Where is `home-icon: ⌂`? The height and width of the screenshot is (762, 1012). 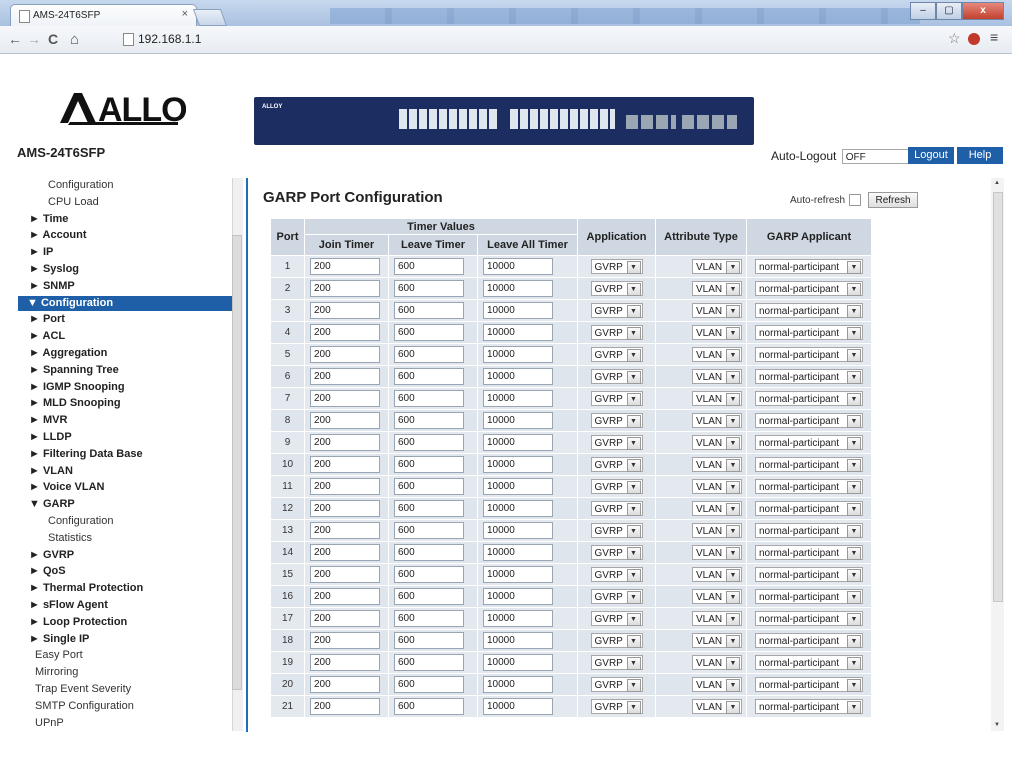
home-icon: ⌂ is located at coordinates (74, 39).